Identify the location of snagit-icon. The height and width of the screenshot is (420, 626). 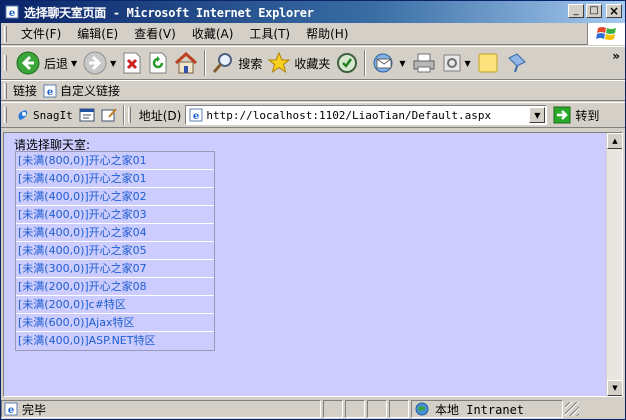
(23, 115).